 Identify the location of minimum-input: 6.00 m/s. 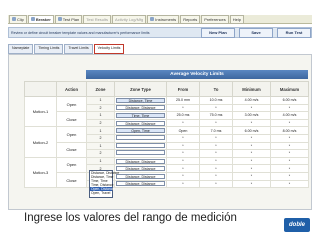
(251, 130).